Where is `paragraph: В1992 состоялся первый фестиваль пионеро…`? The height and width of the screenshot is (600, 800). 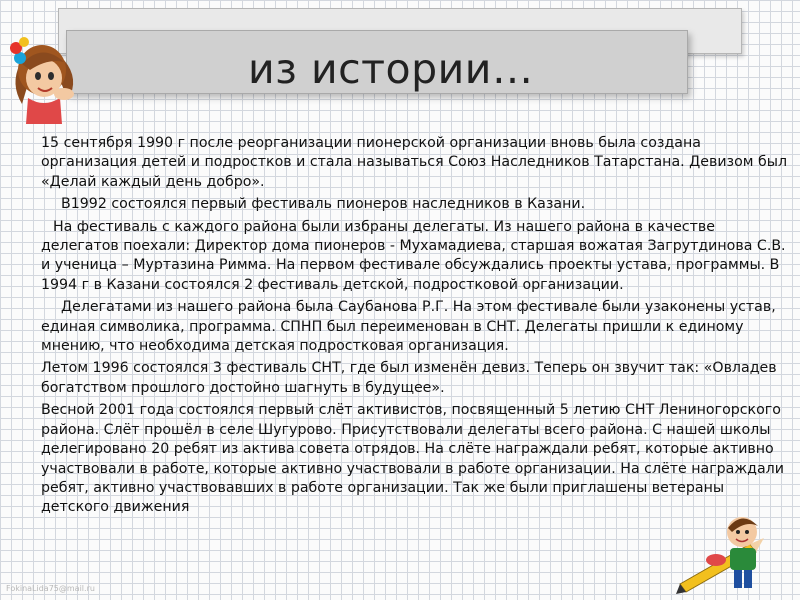
paragraph: В1992 состоялся первый фестиваль пионеро… is located at coordinates (323, 204).